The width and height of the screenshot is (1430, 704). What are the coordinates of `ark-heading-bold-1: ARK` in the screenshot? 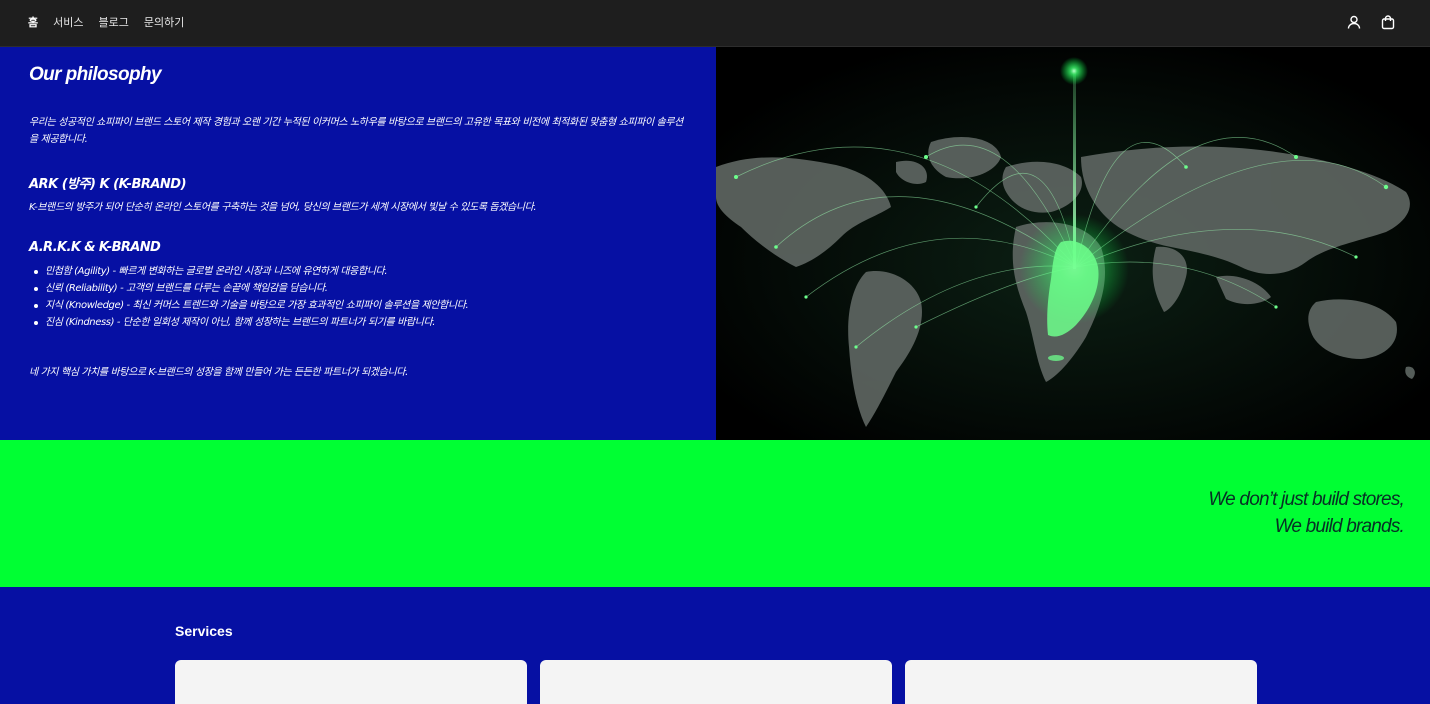 It's located at (43, 184).